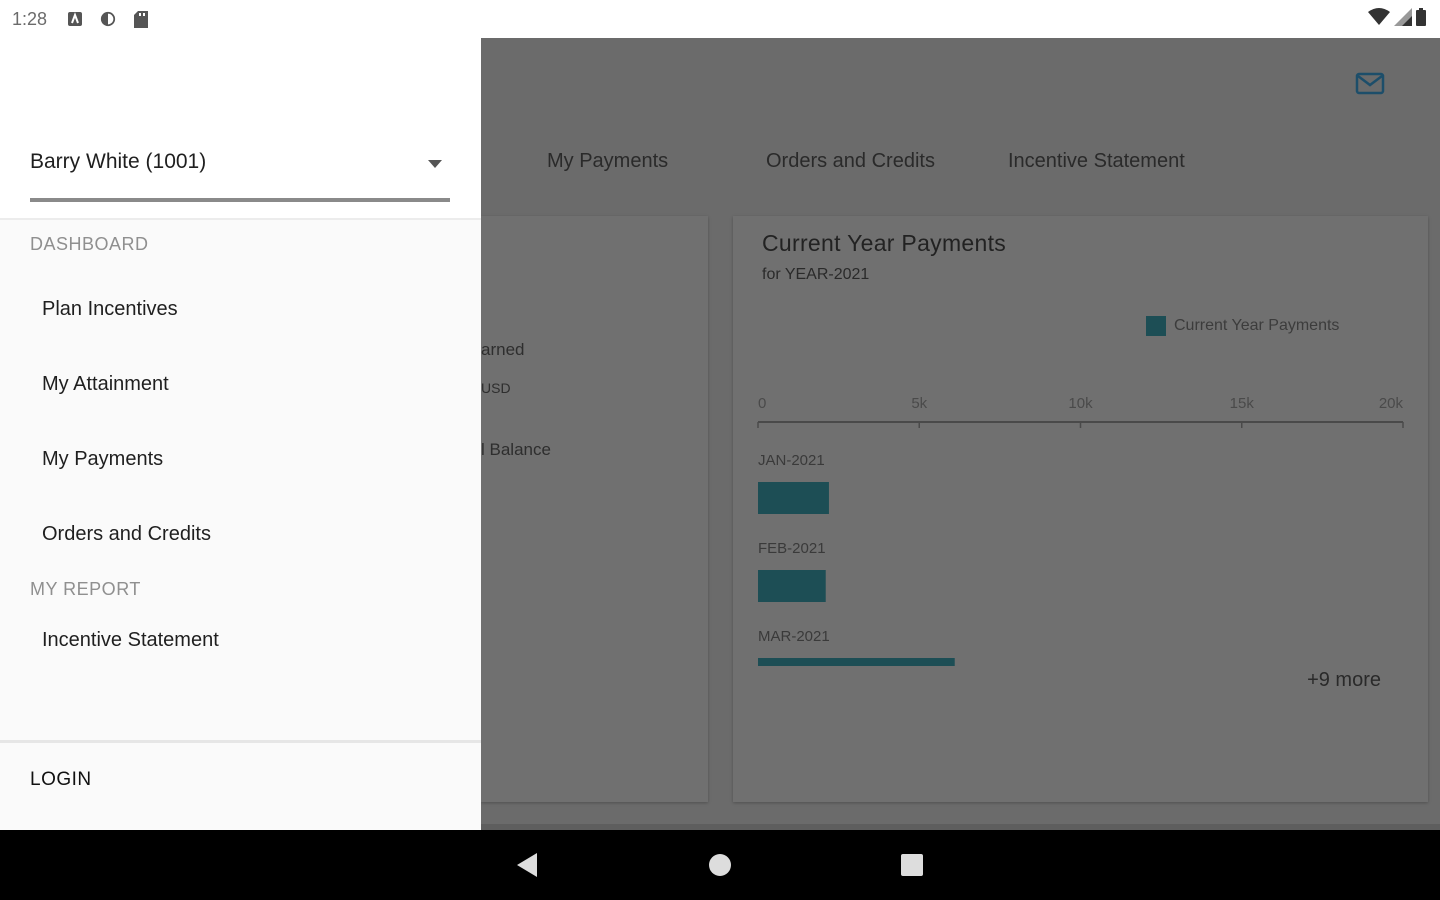 This screenshot has width=1440, height=900. What do you see at coordinates (89, 244) in the screenshot?
I see `section-dashboard: DASHBOARD` at bounding box center [89, 244].